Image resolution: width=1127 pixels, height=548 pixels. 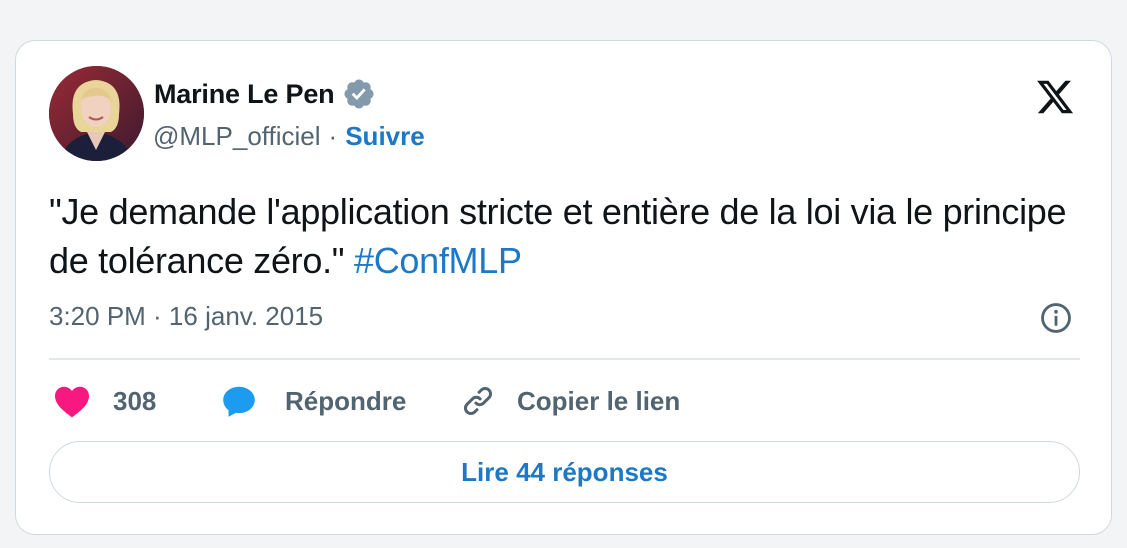 I want to click on author-name-row: Marine Le Pen, so click(x=265, y=94).